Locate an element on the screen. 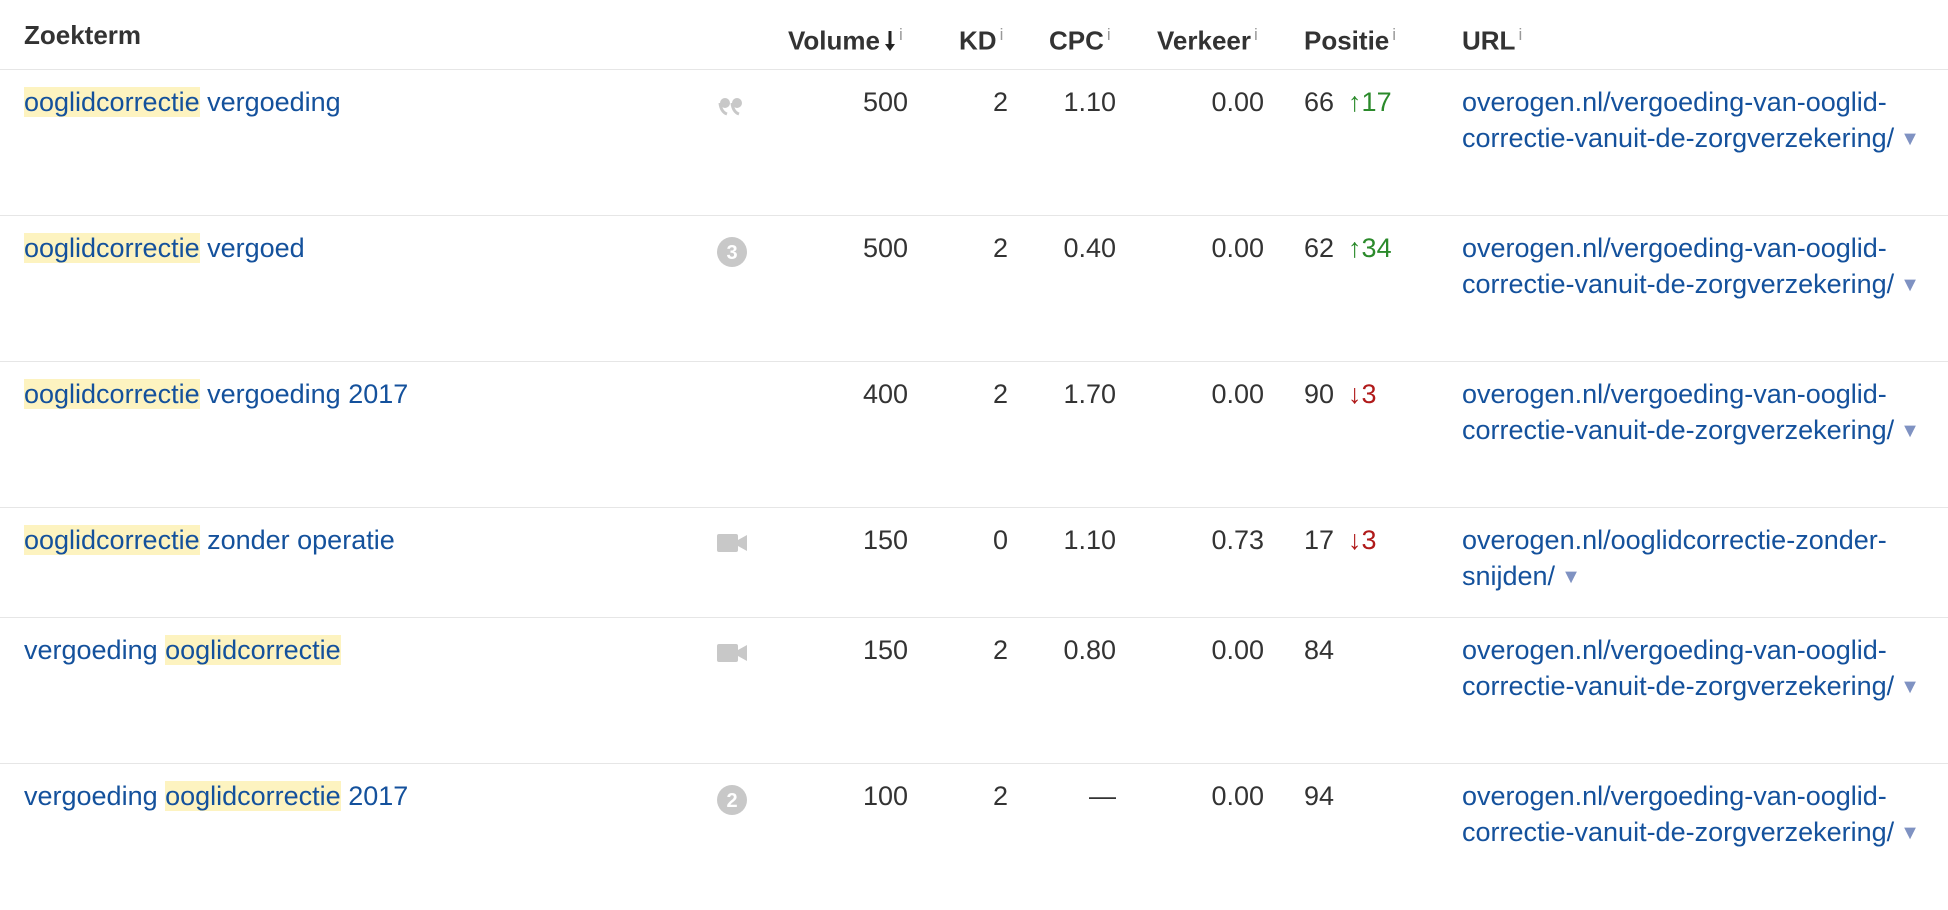 The width and height of the screenshot is (1948, 910). badge-count: 3 is located at coordinates (731, 253).